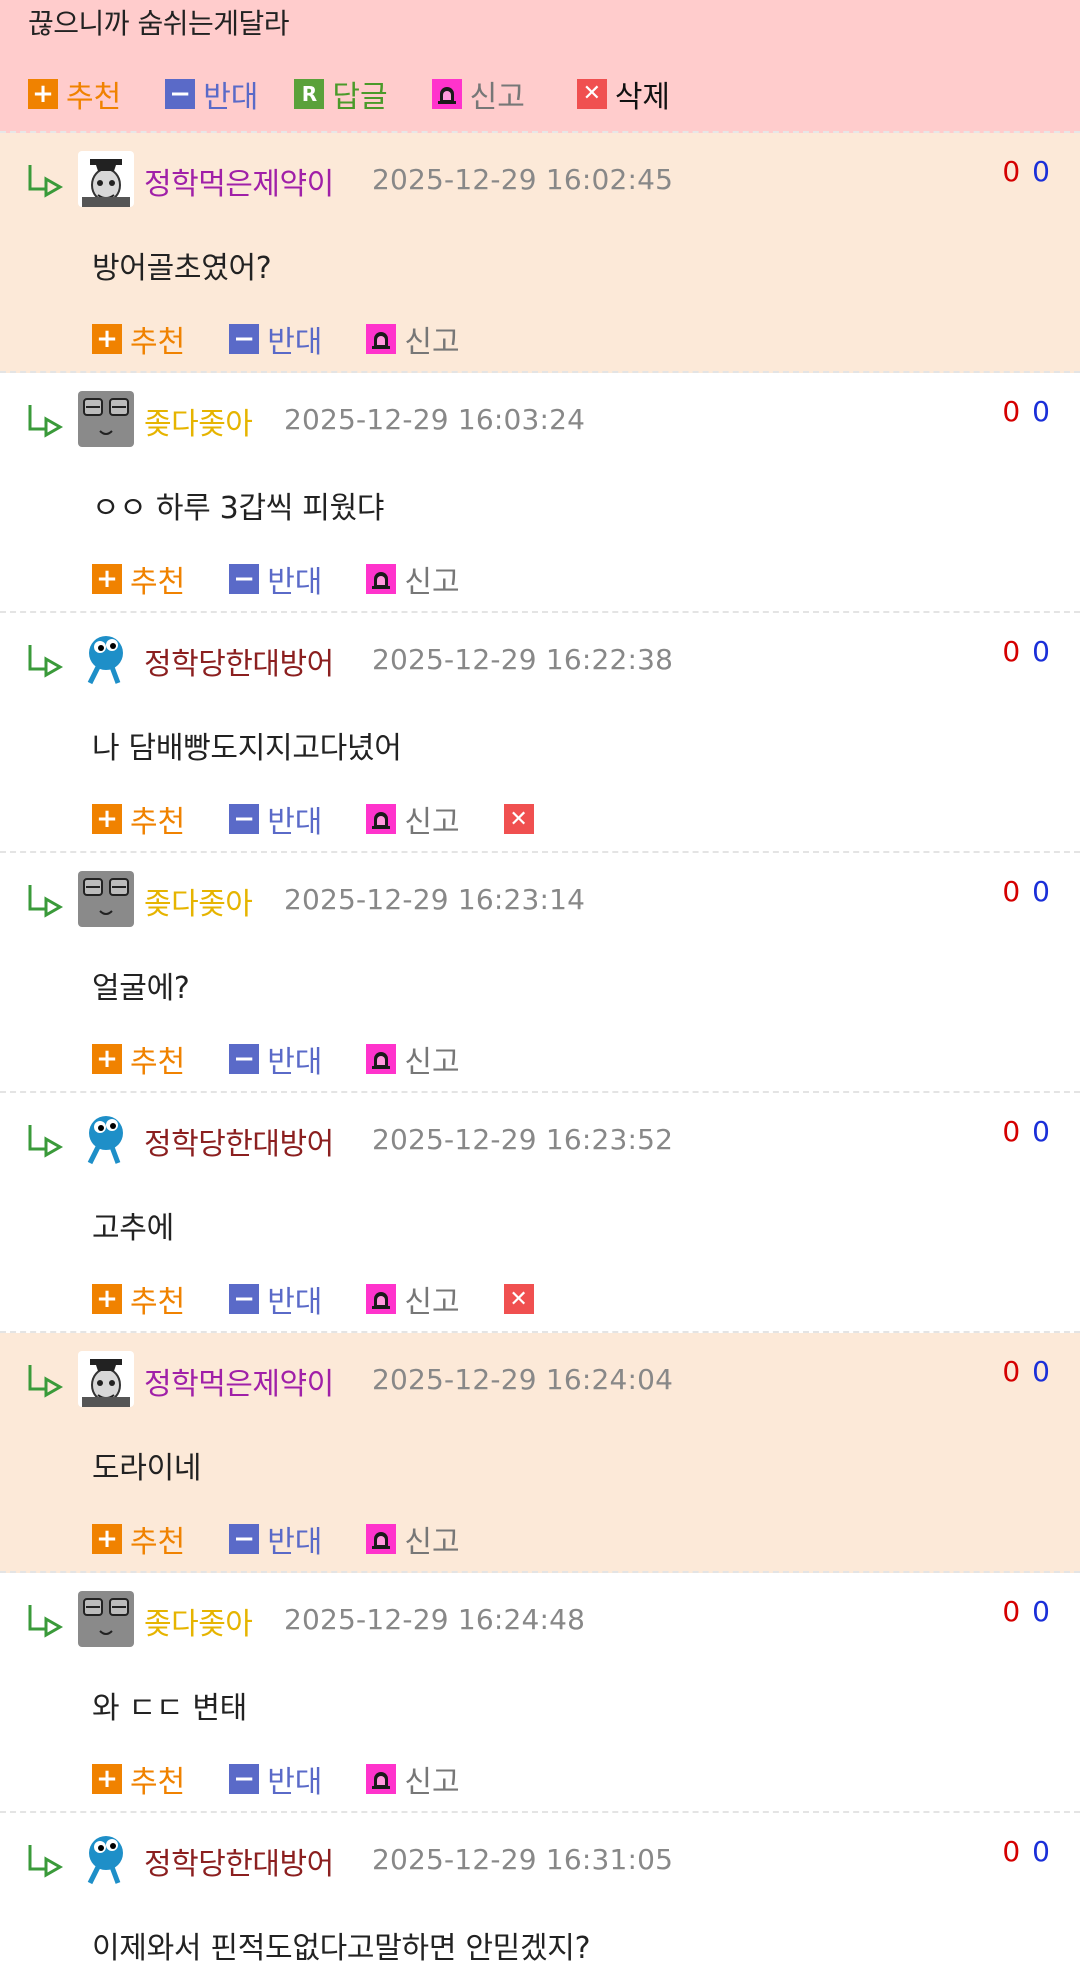 Image resolution: width=1080 pixels, height=1963 pixels. I want to click on post-reply-label: 답글, so click(360, 97).